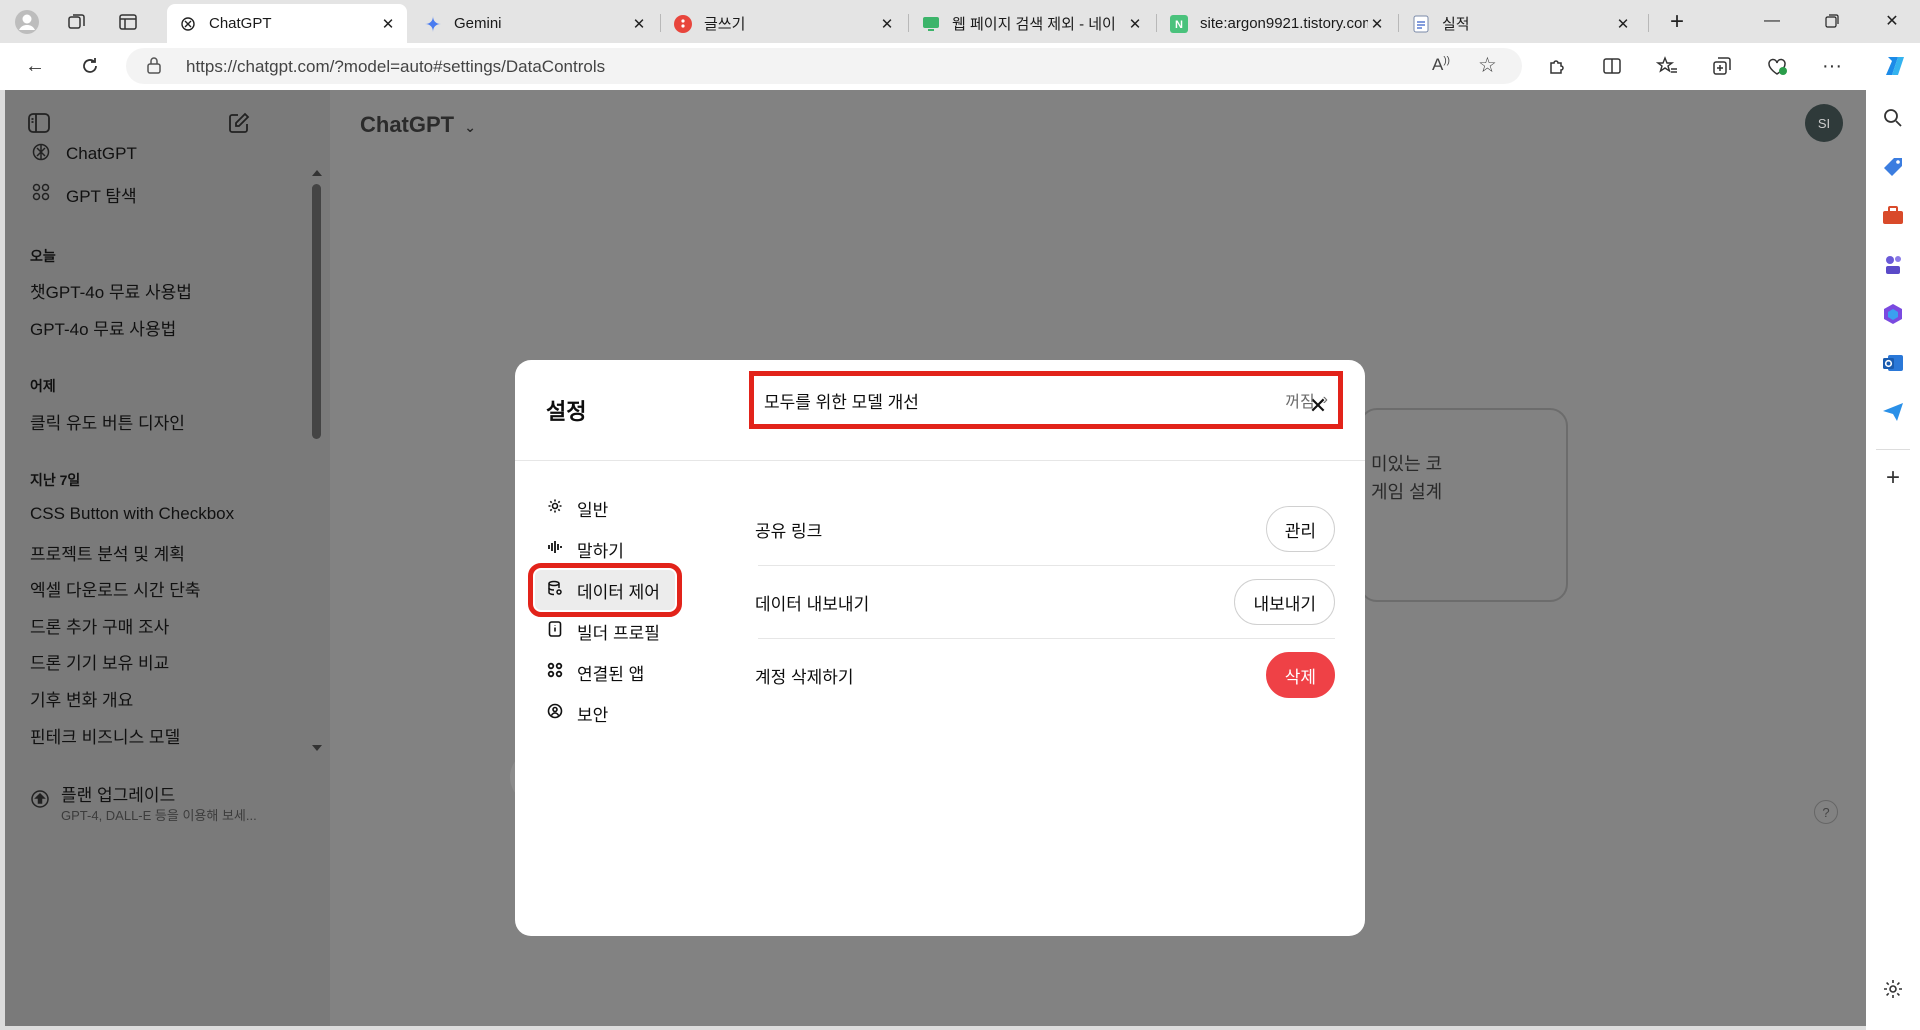 This screenshot has height=1030, width=1920. What do you see at coordinates (41, 154) in the screenshot?
I see `openai-icon` at bounding box center [41, 154].